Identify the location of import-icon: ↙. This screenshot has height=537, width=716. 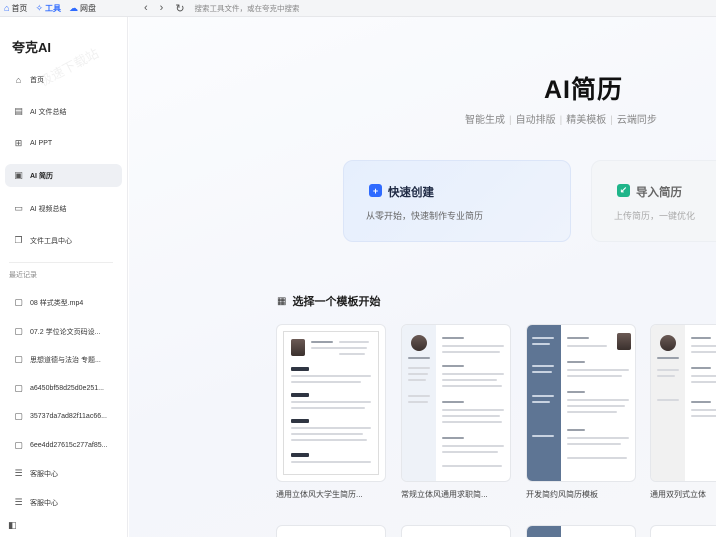
(623, 190).